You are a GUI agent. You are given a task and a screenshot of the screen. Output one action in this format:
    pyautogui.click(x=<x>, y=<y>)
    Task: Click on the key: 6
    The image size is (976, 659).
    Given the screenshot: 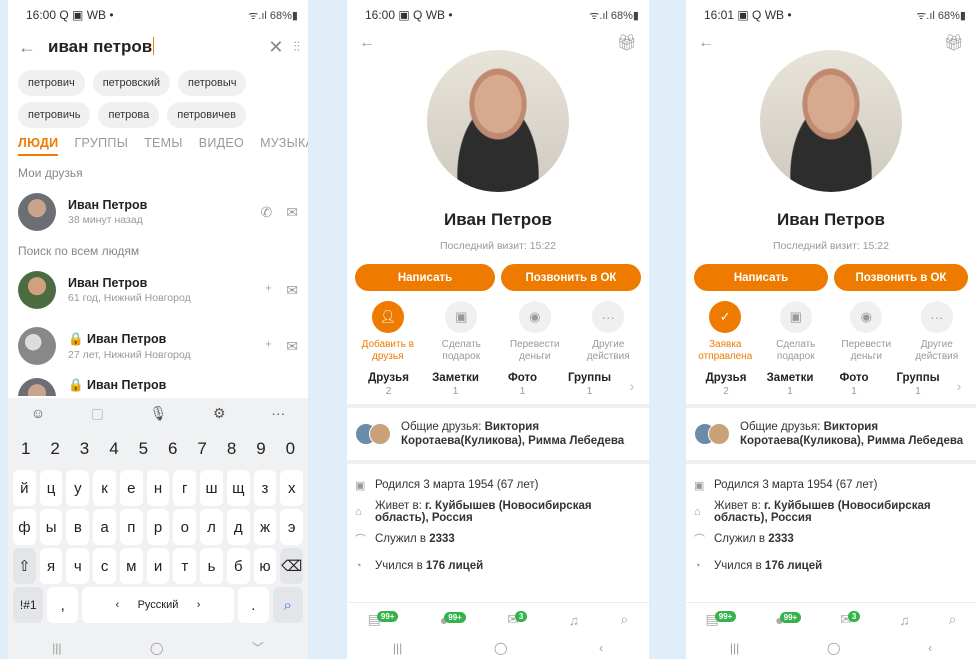 What is the action you would take?
    pyautogui.click(x=172, y=449)
    